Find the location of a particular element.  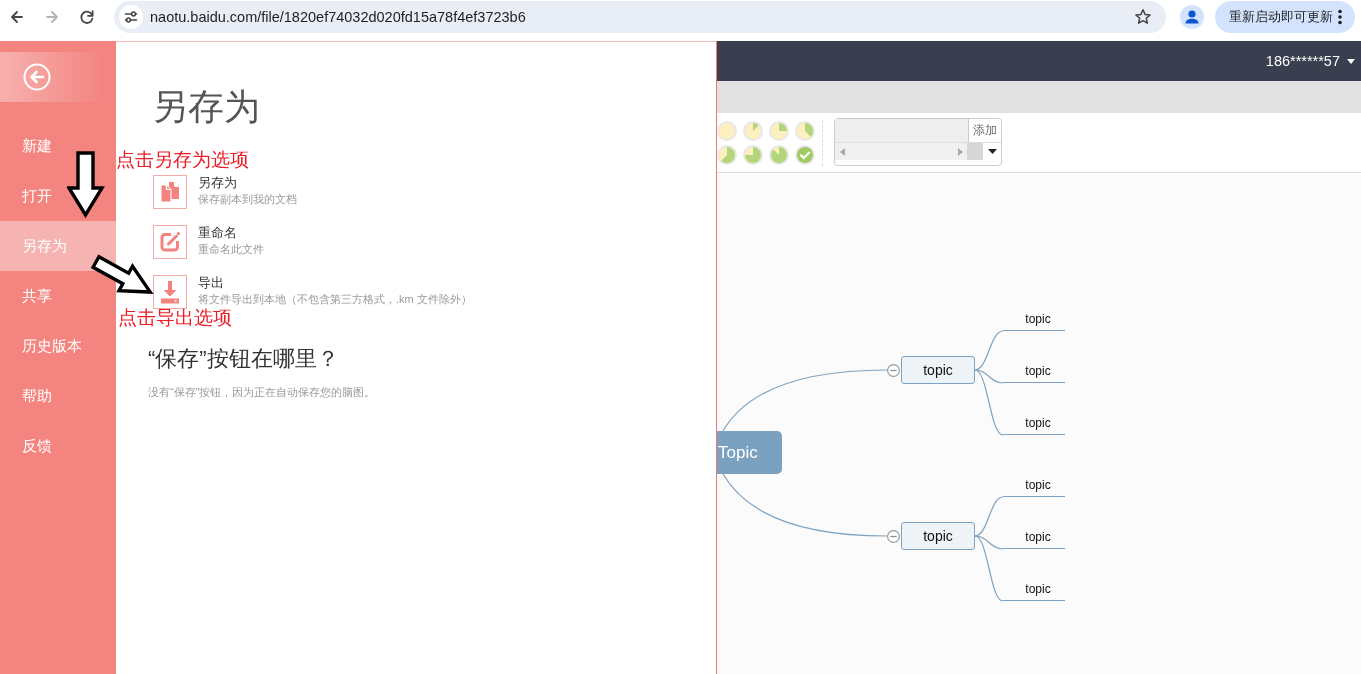

site-settings-icon is located at coordinates (131, 17).